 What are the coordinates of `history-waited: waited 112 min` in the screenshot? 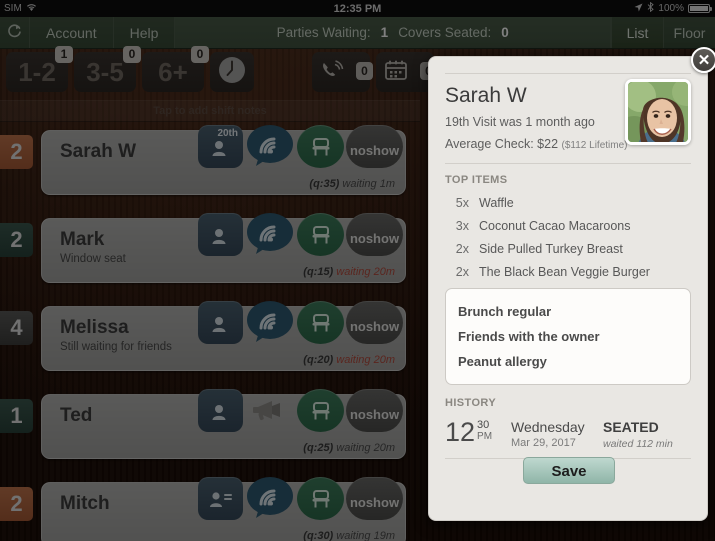 It's located at (638, 444).